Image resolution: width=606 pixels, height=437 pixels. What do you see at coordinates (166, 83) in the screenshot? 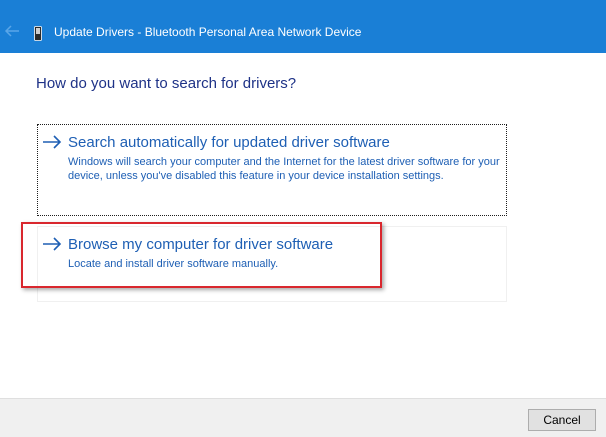
I see `page-heading: How do you want to search for drivers?` at bounding box center [166, 83].